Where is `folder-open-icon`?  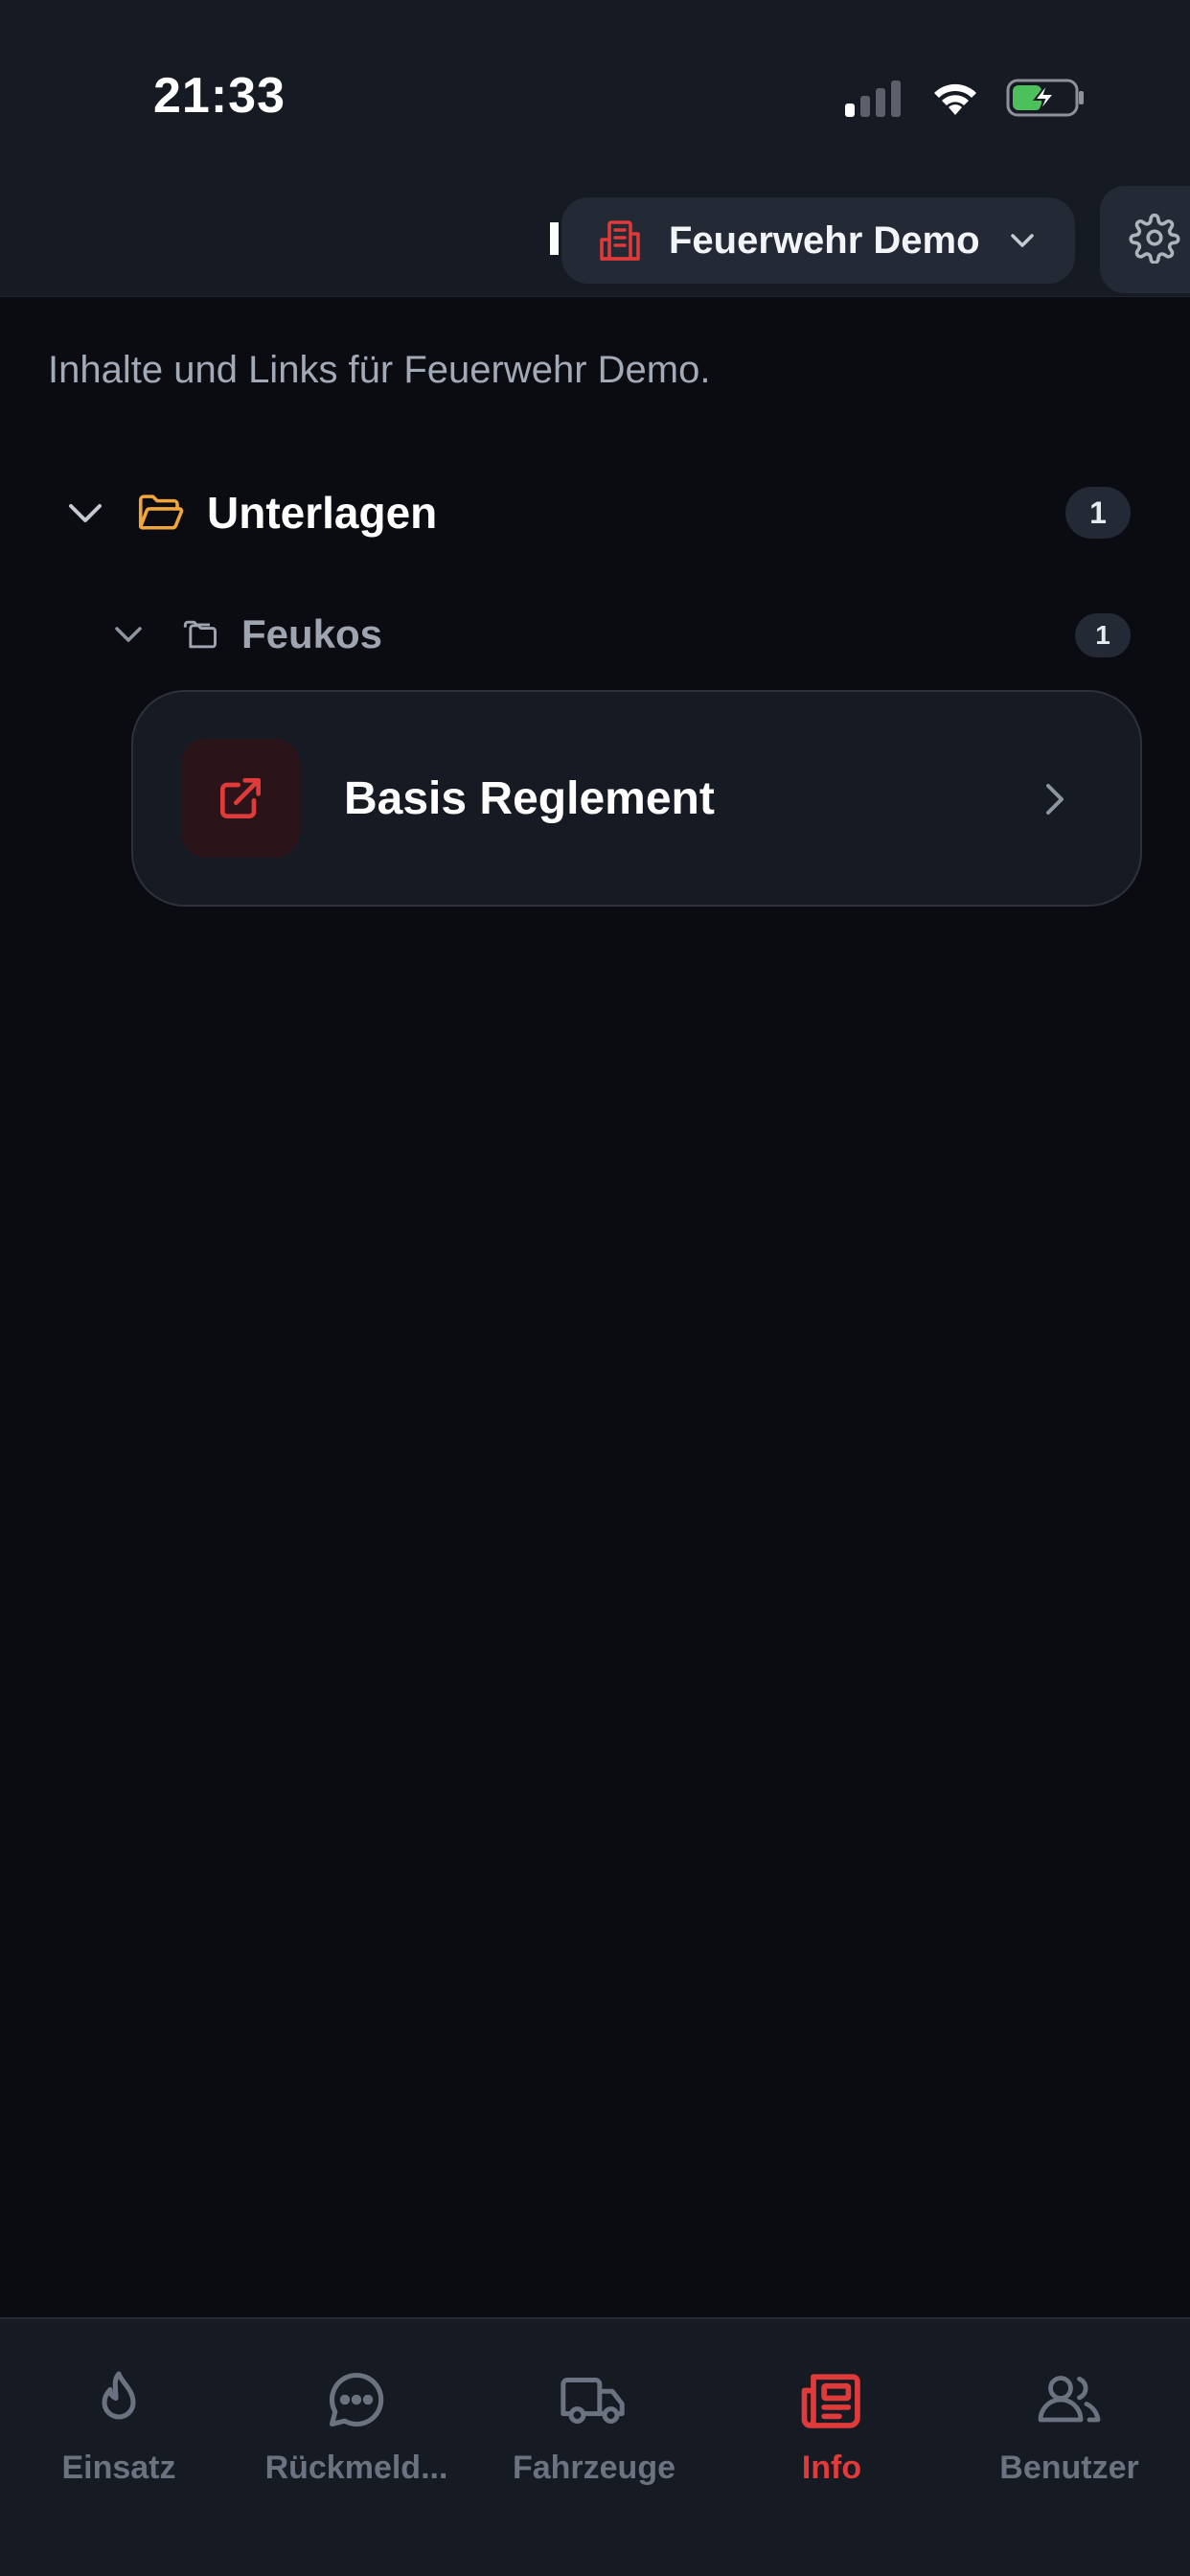 folder-open-icon is located at coordinates (160, 513).